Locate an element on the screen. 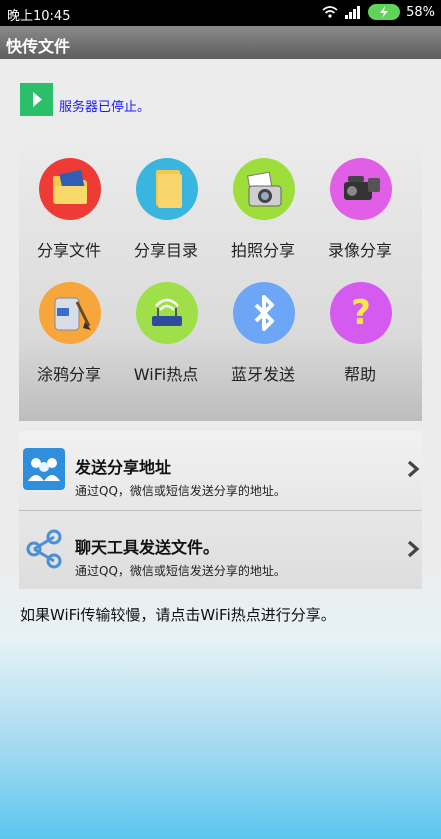  contacts-icon is located at coordinates (44, 469).